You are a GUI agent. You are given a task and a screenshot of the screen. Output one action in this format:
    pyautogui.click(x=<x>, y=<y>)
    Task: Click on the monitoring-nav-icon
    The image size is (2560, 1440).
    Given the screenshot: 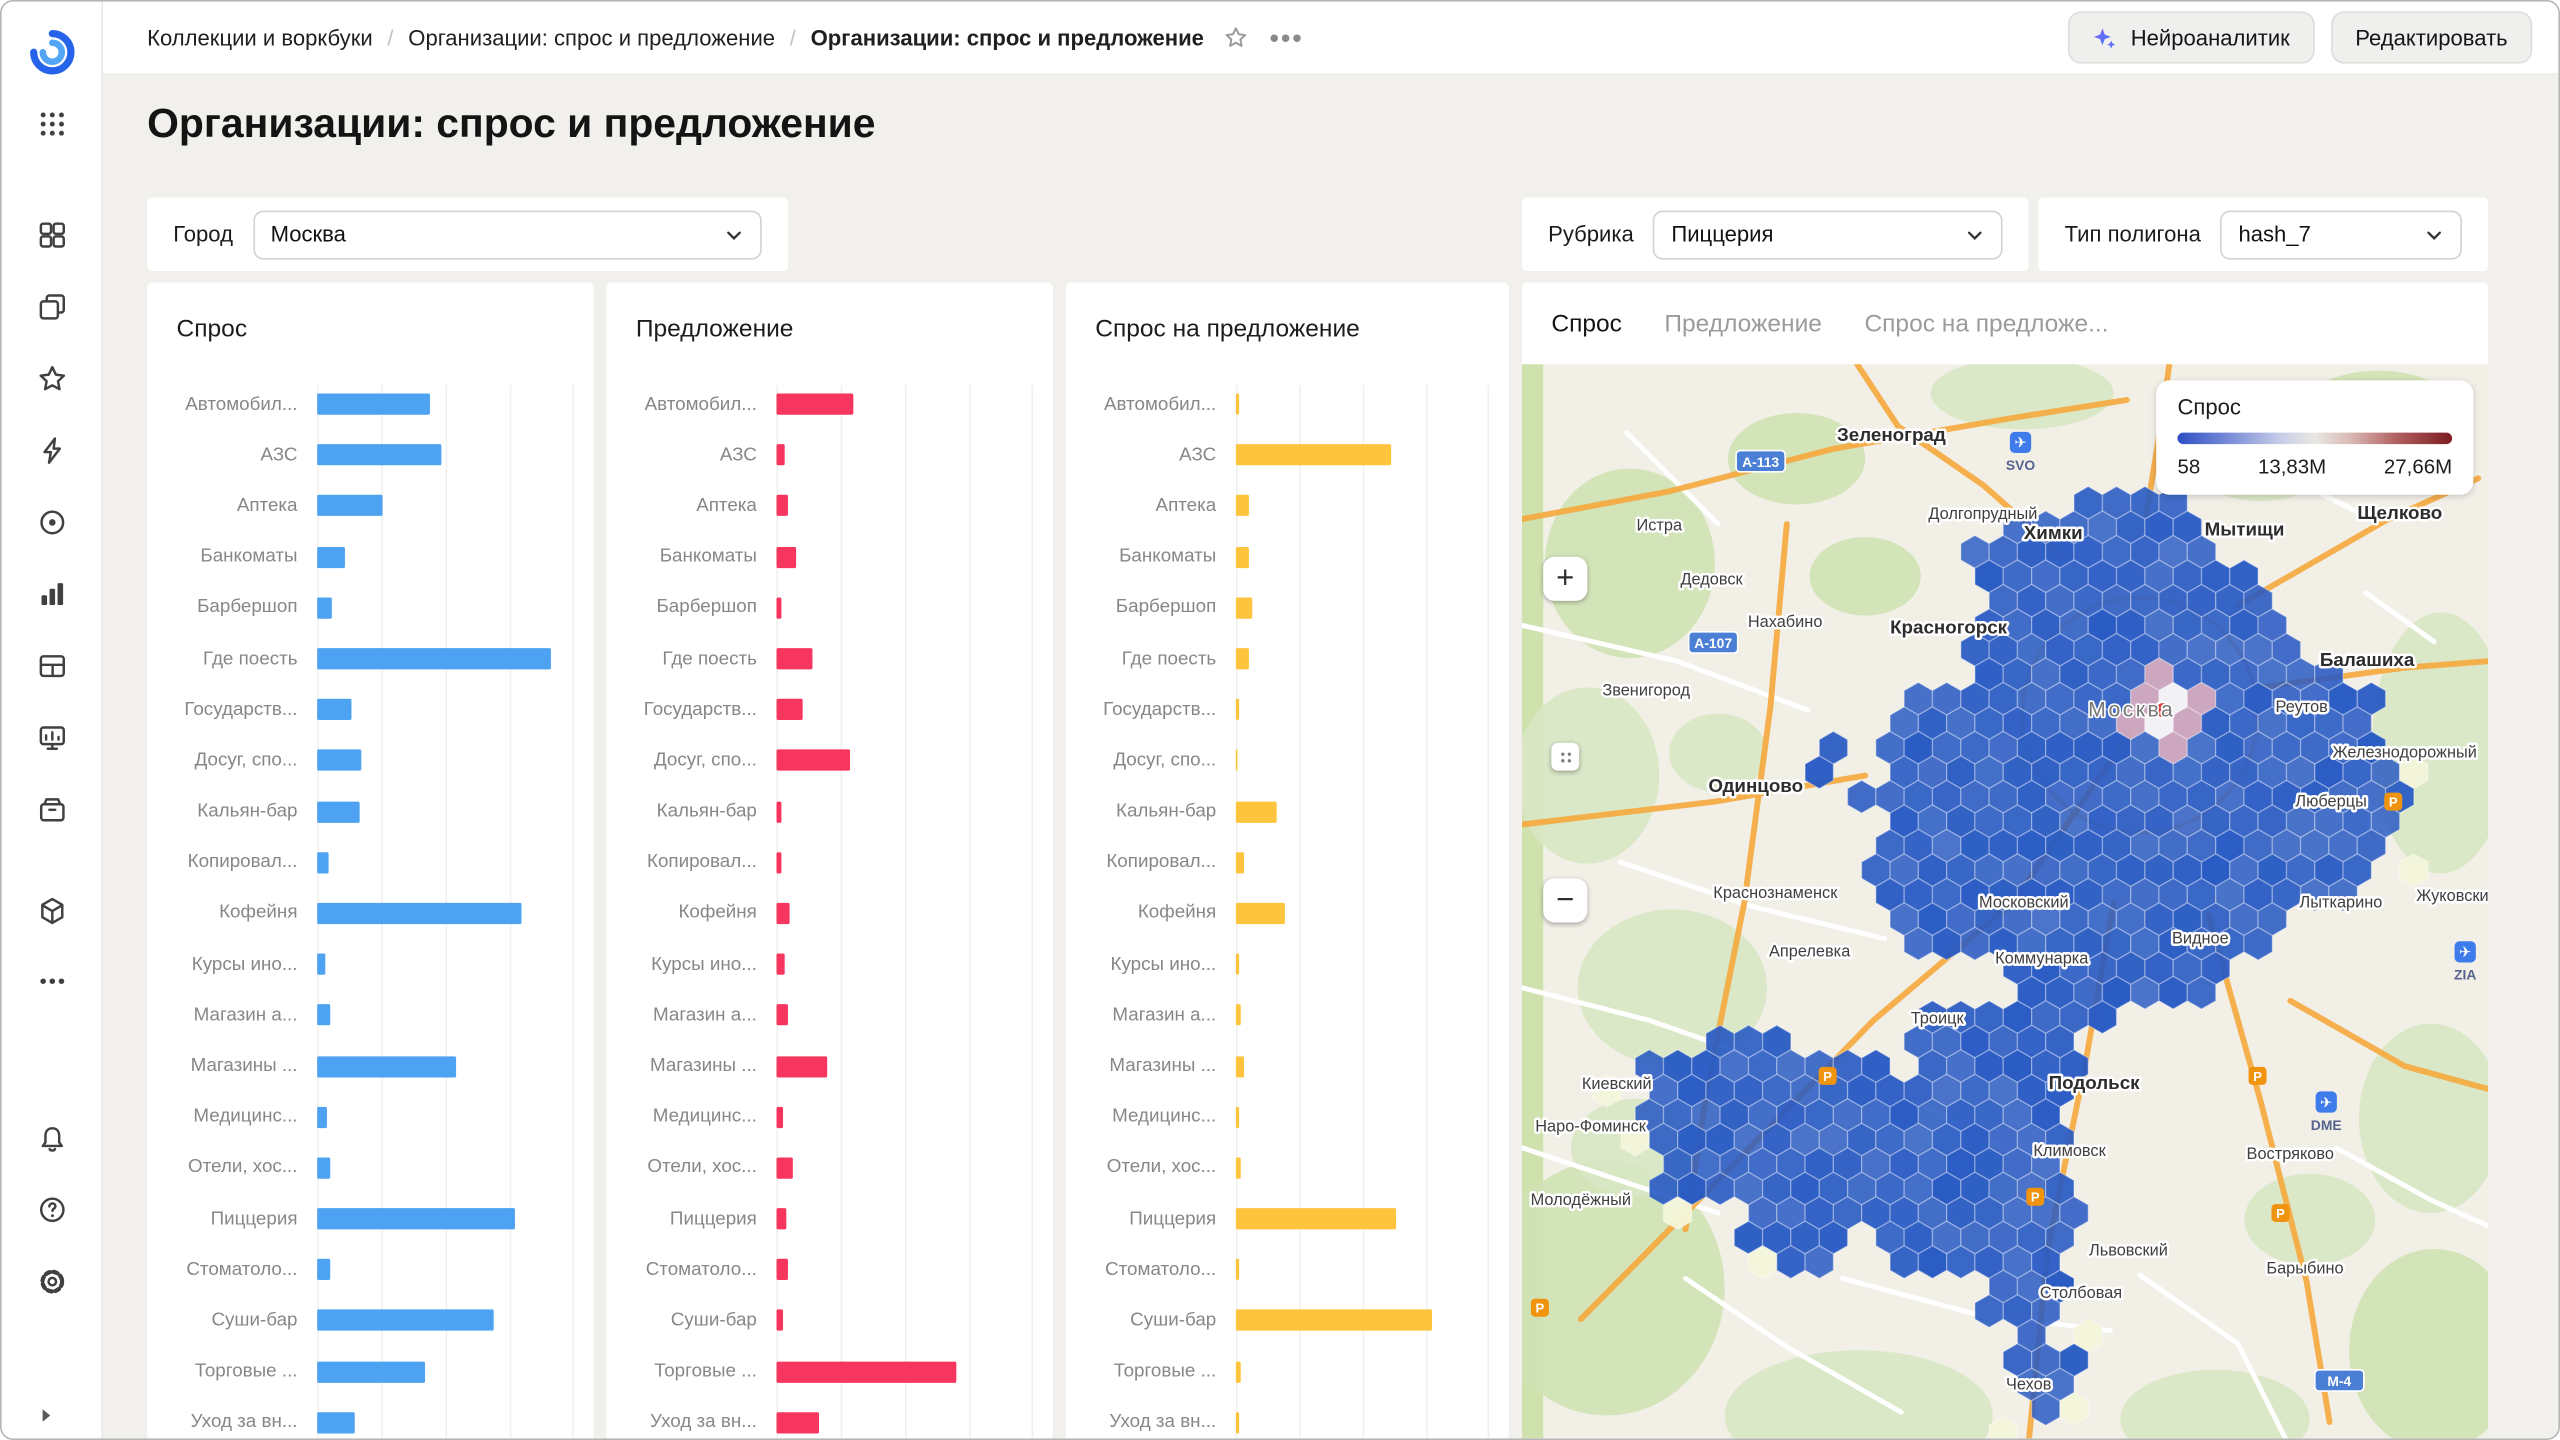 What is the action you would take?
    pyautogui.click(x=52, y=522)
    